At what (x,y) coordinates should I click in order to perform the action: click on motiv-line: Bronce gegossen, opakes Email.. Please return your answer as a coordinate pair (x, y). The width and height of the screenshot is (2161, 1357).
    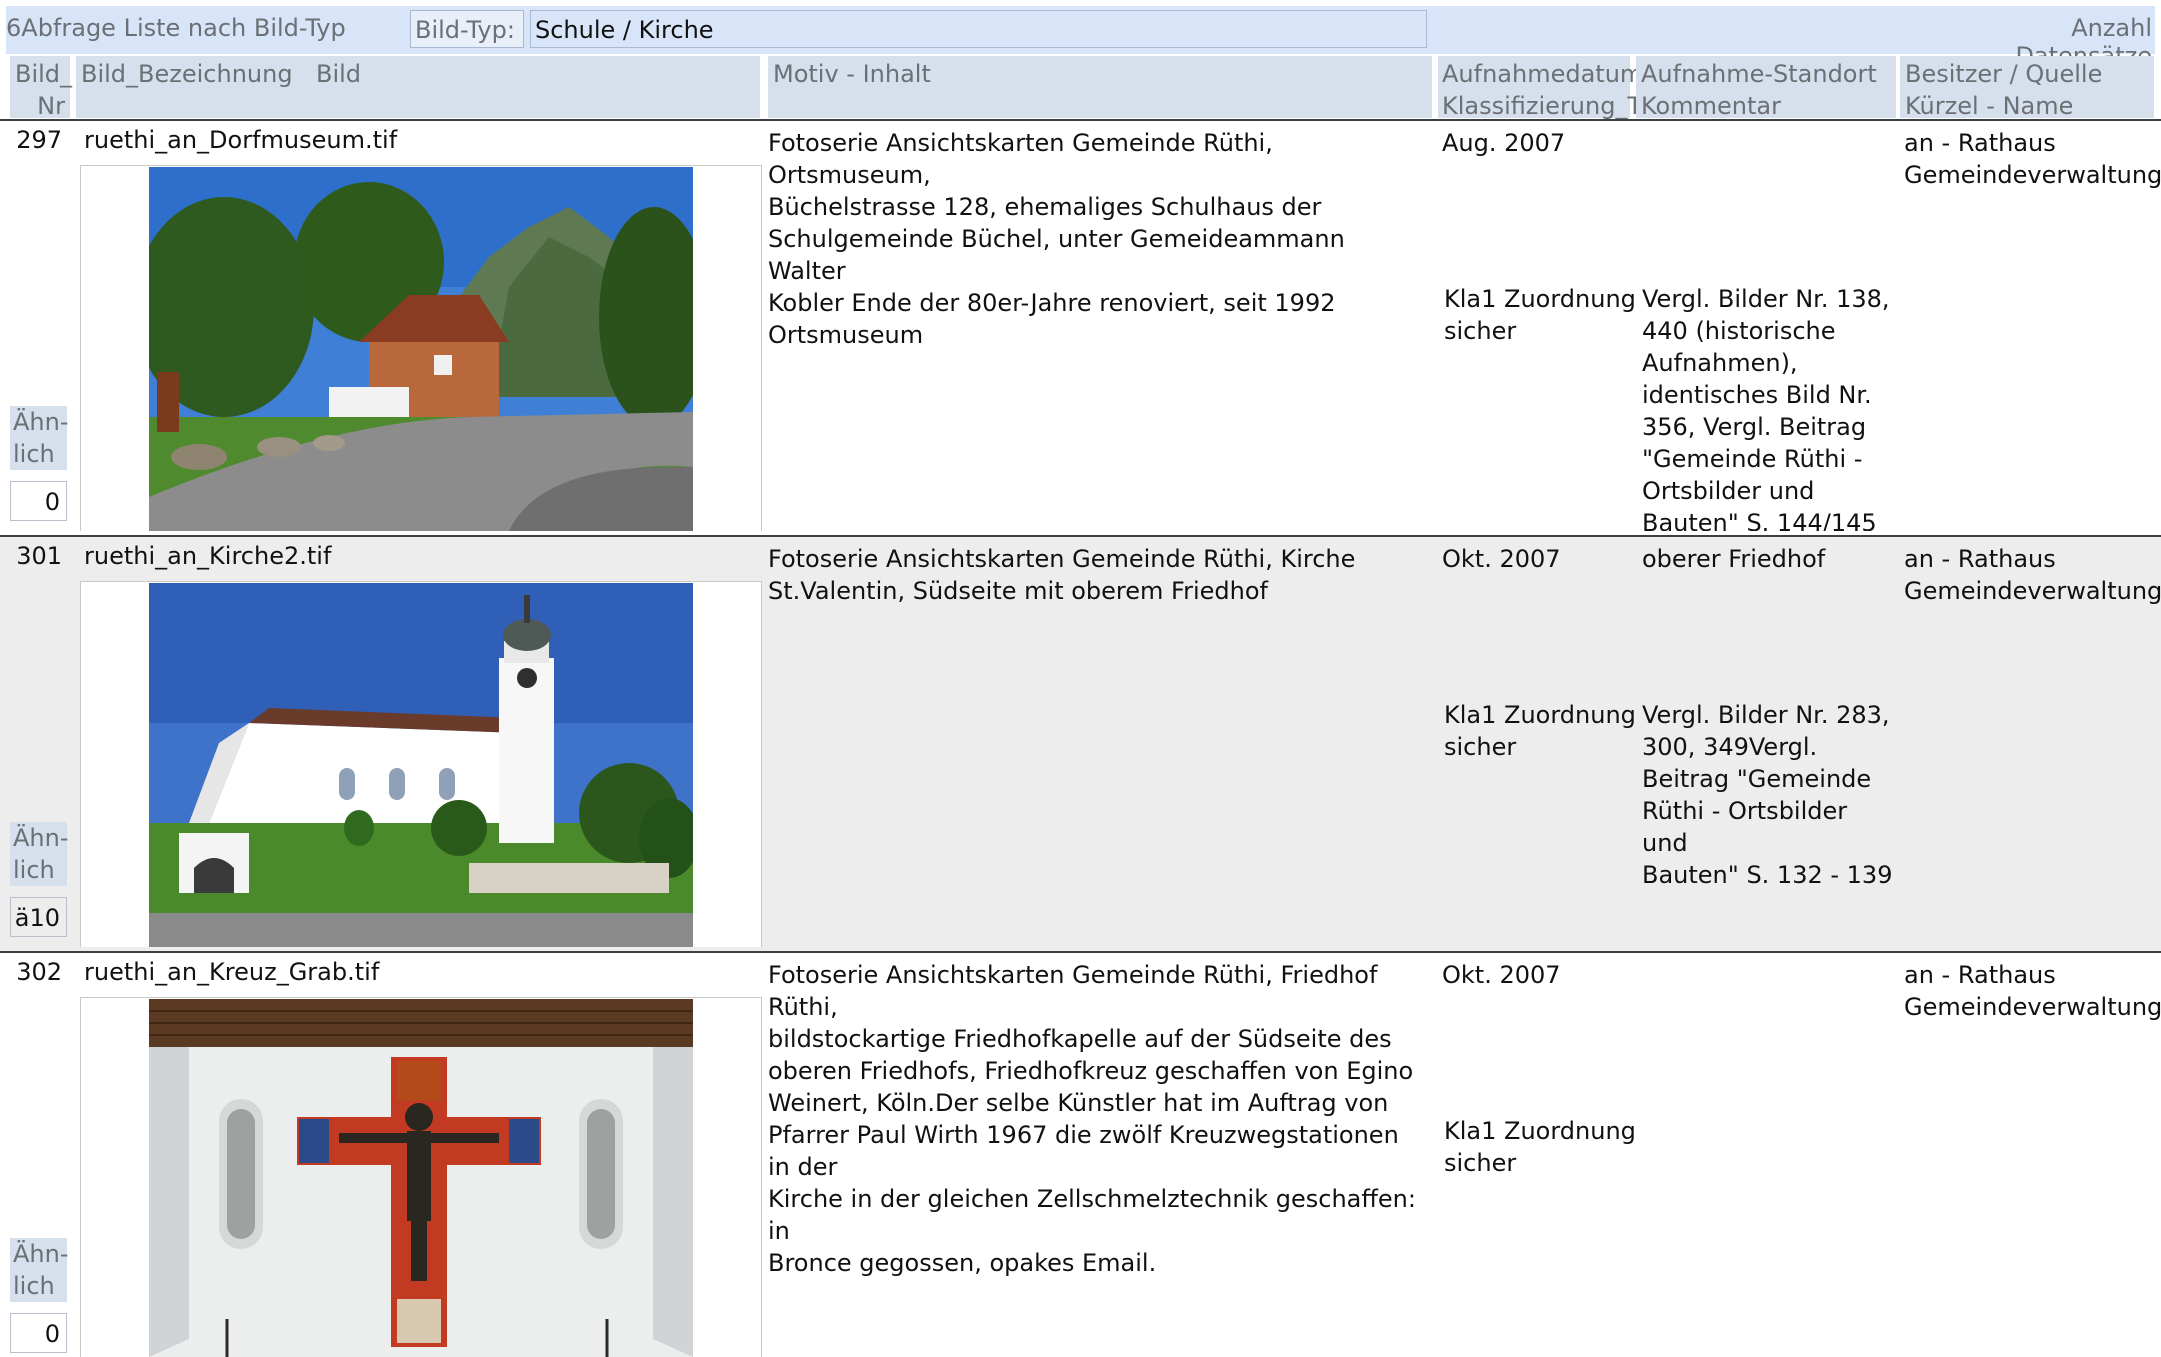
    Looking at the image, I should click on (962, 1263).